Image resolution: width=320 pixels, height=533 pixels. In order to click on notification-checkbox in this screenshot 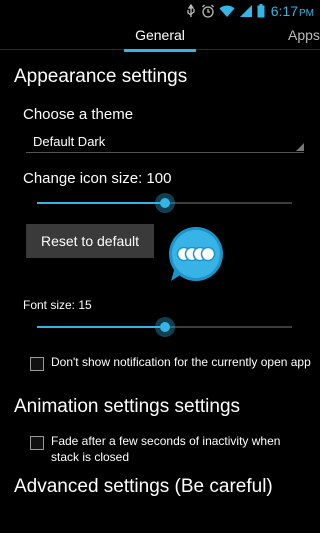, I will do `click(37, 364)`.